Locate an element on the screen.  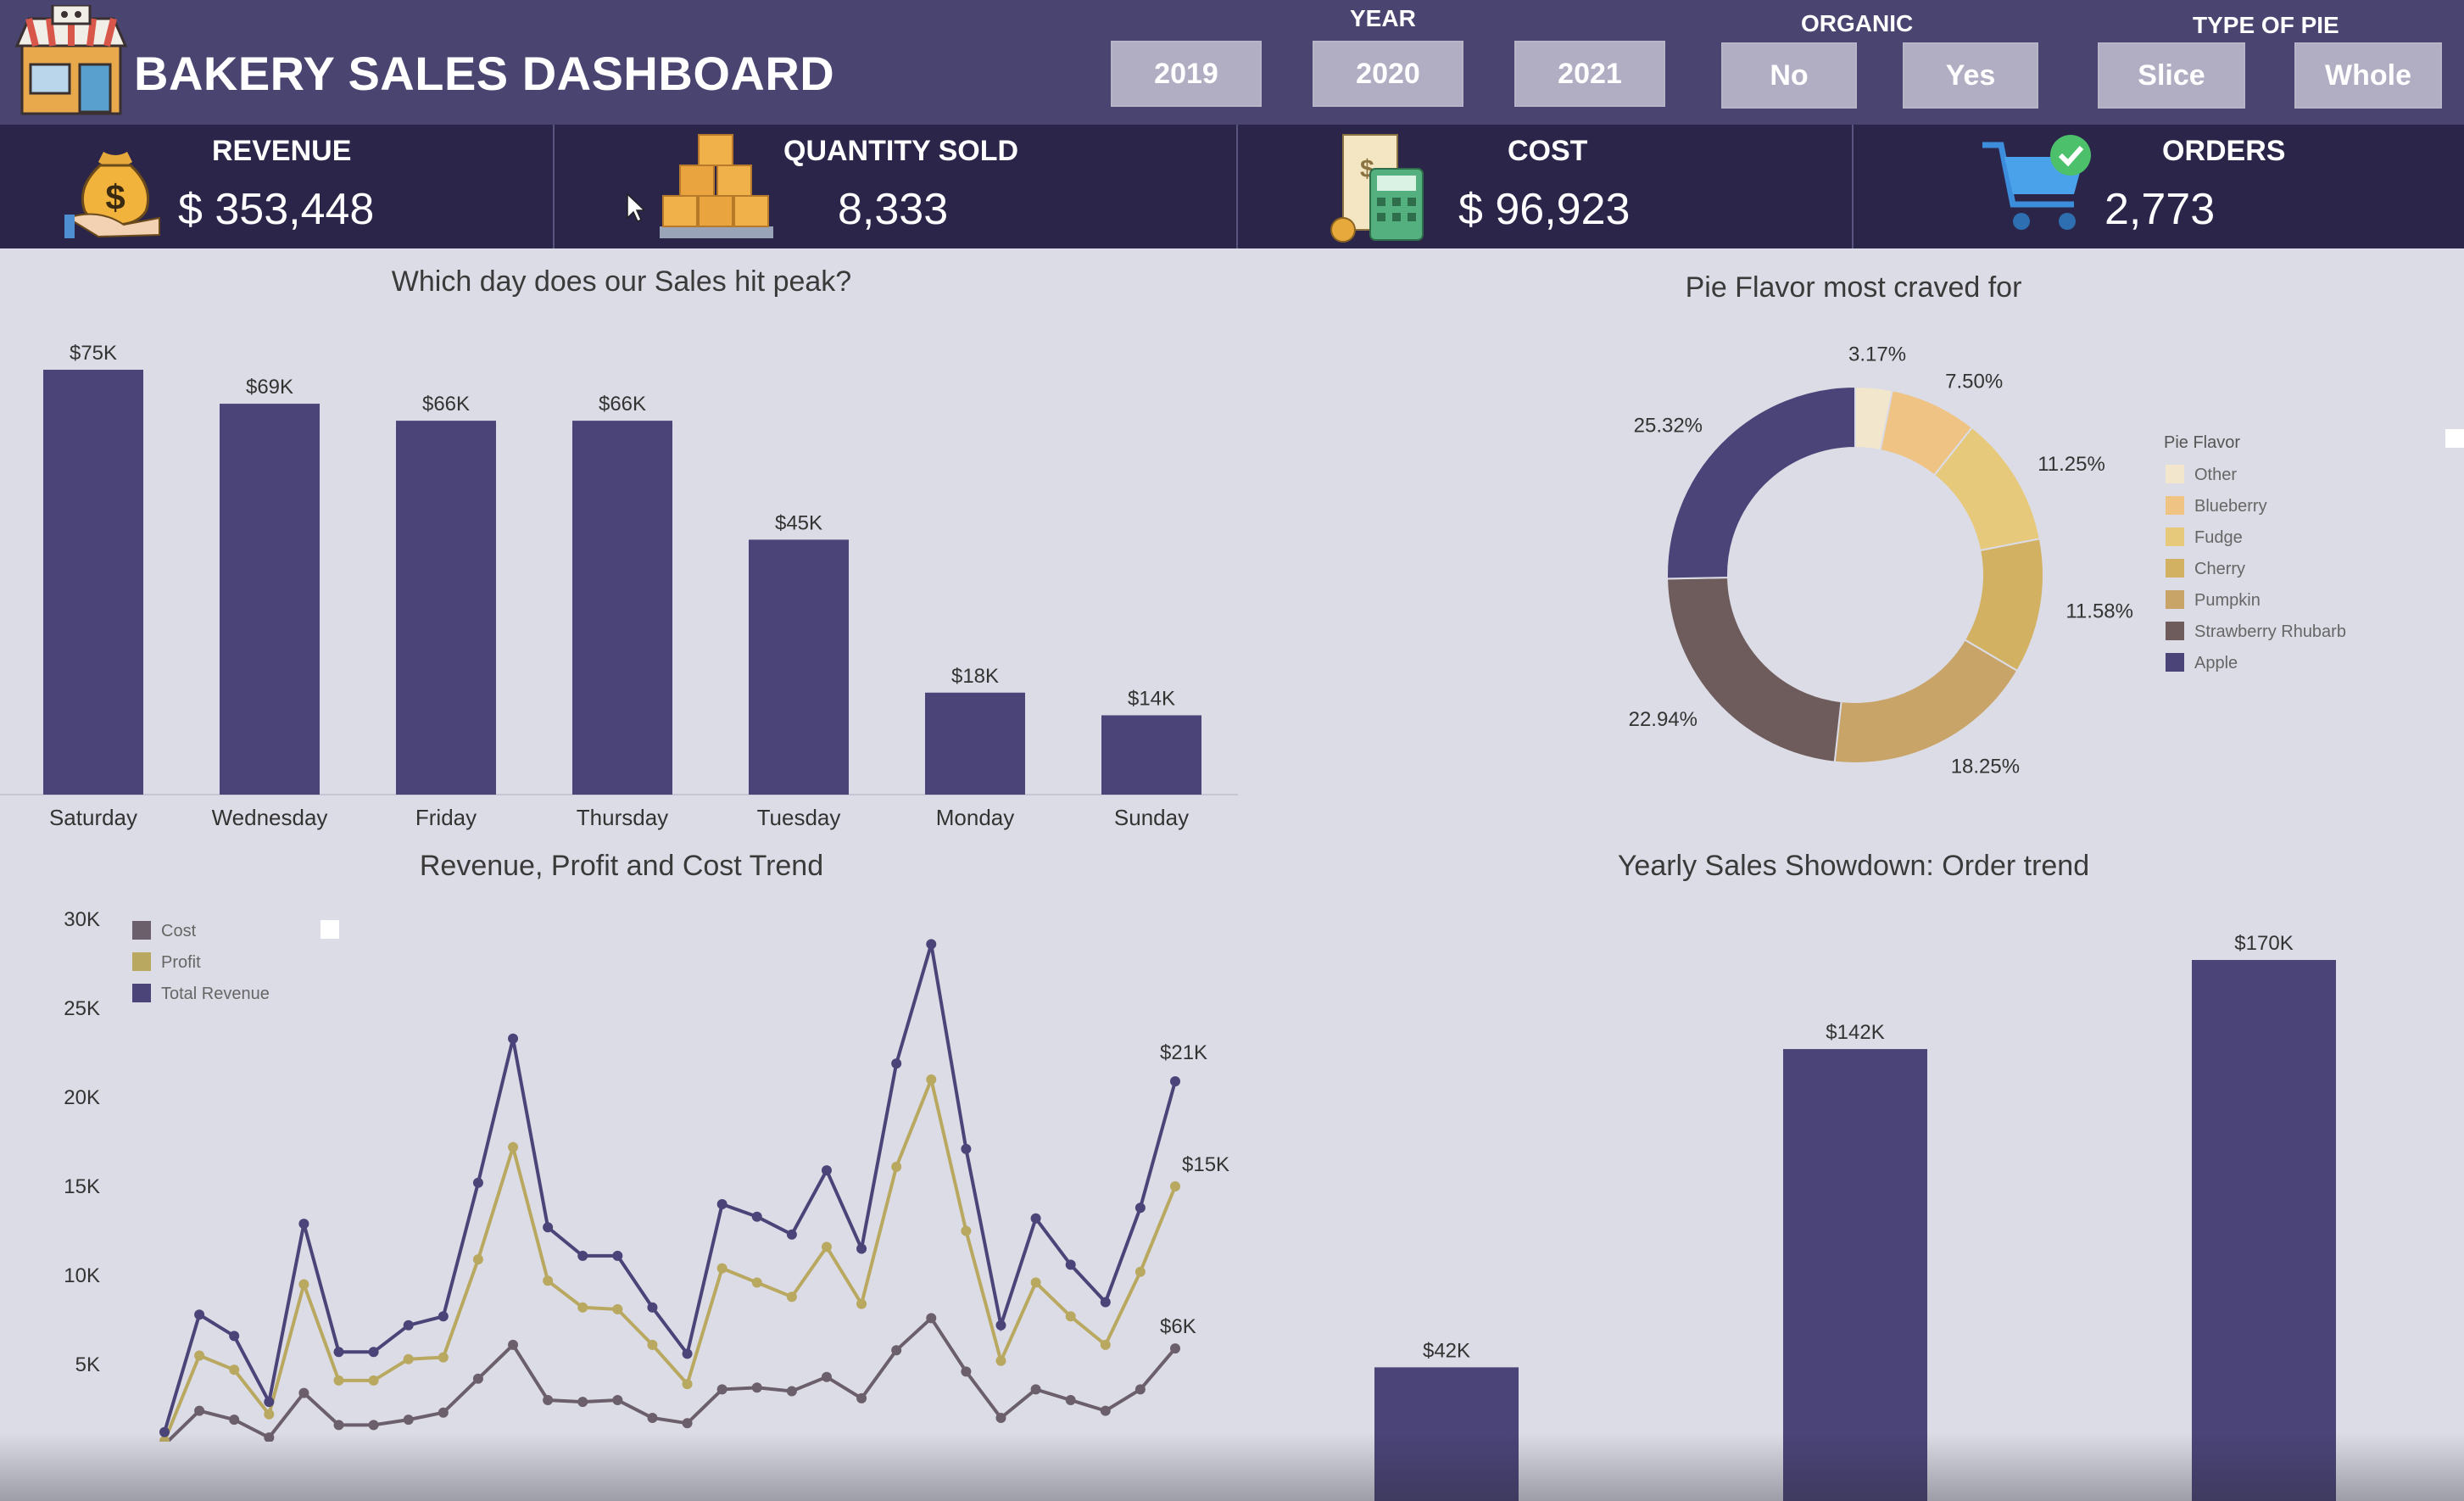
year-2020-button: 2020 is located at coordinates (1388, 74).